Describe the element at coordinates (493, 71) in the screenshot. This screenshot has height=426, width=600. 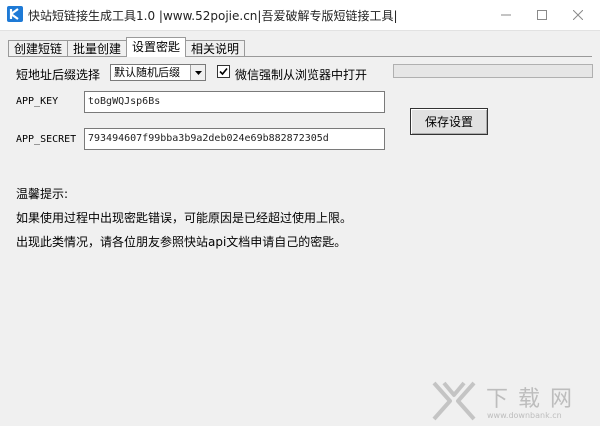
I see `progress-bar` at that location.